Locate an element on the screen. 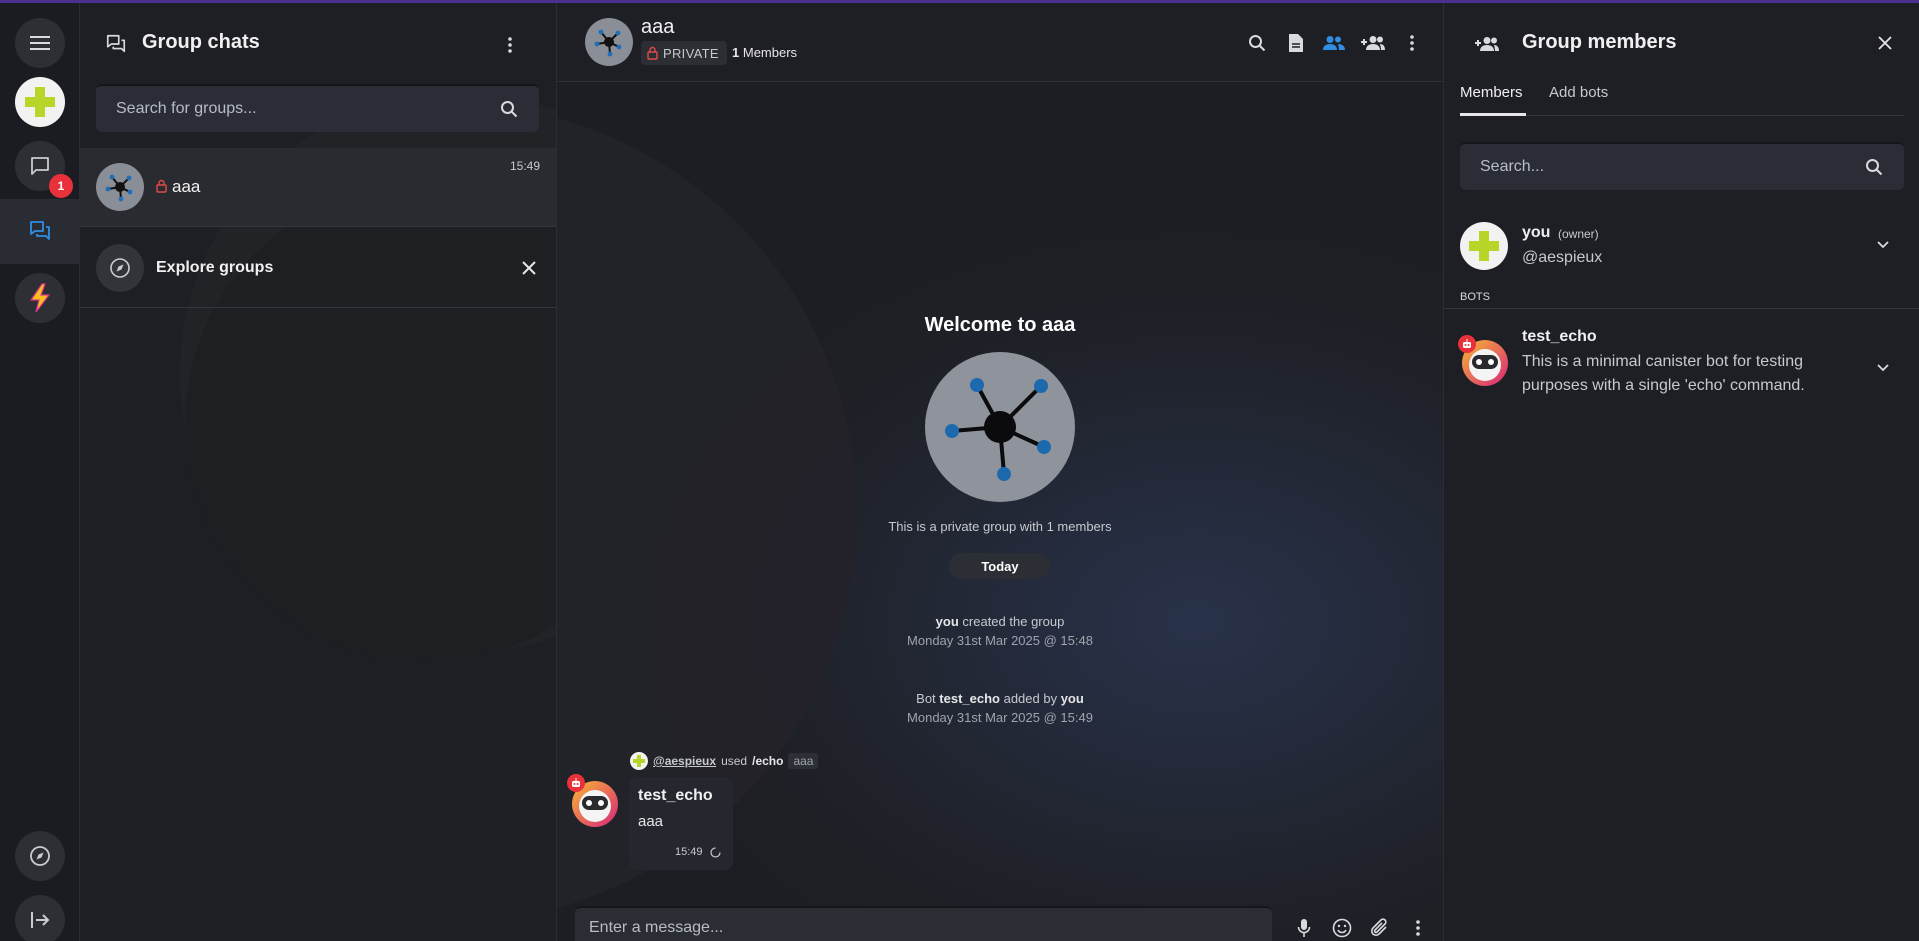 The height and width of the screenshot is (941, 1919). lightning-icon is located at coordinates (40, 298).